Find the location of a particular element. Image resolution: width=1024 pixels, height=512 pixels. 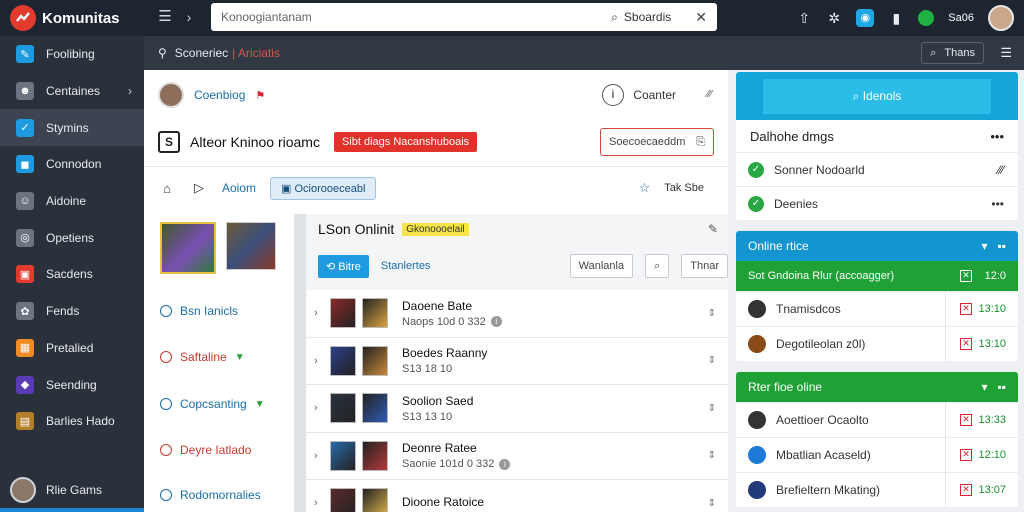

time-label: 12:10 is located at coordinates (992, 455).